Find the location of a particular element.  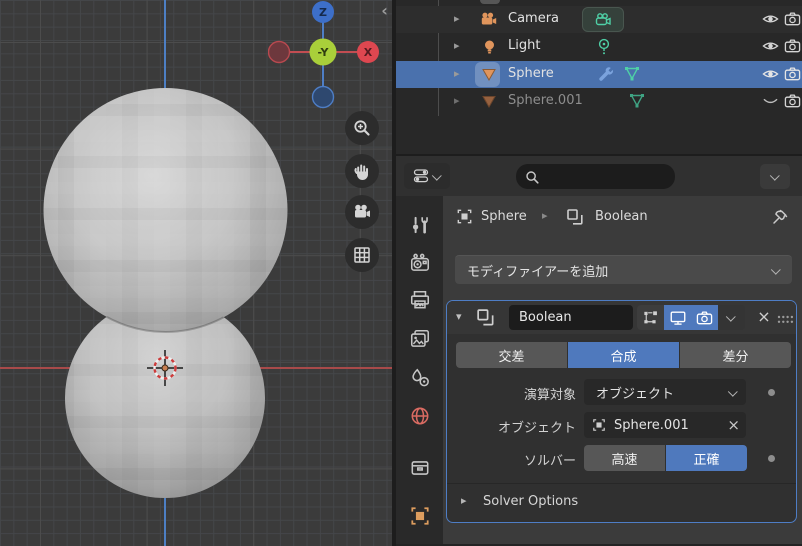

tab-view-layer is located at coordinates (419, 338).